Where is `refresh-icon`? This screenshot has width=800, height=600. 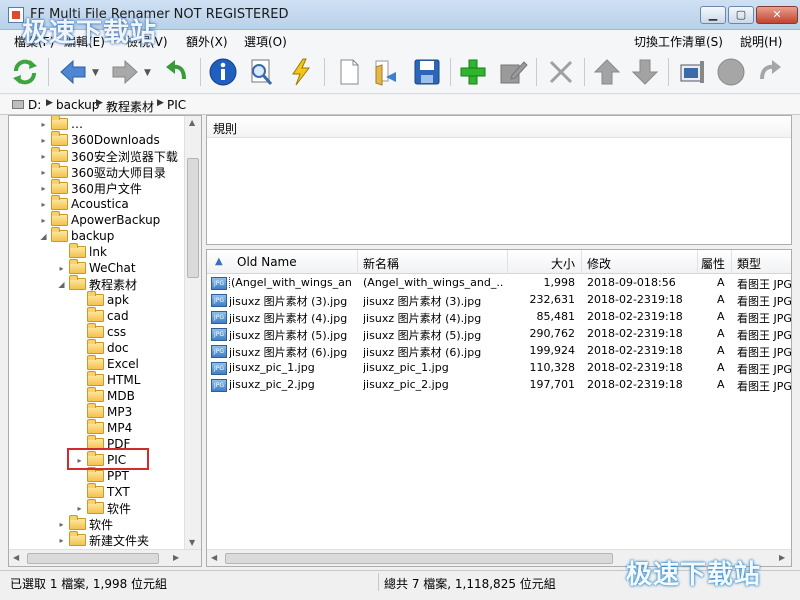
refresh-icon is located at coordinates (25, 72).